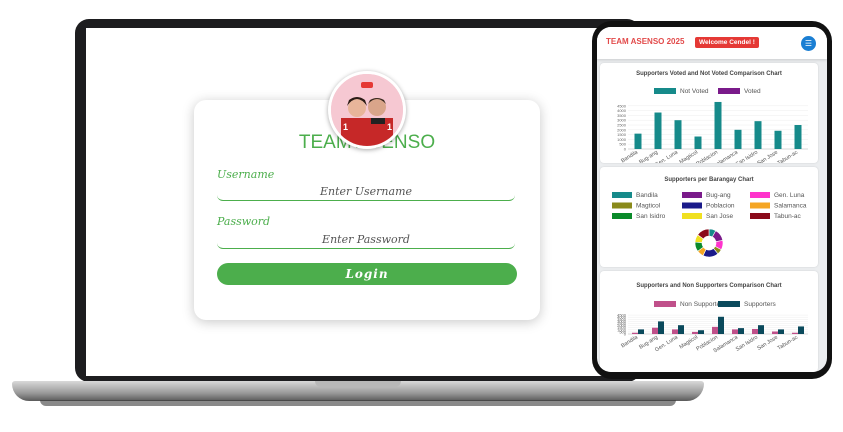 The height and width of the screenshot is (432, 843). I want to click on welcome-badge: Welcome Cendel !, so click(727, 42).